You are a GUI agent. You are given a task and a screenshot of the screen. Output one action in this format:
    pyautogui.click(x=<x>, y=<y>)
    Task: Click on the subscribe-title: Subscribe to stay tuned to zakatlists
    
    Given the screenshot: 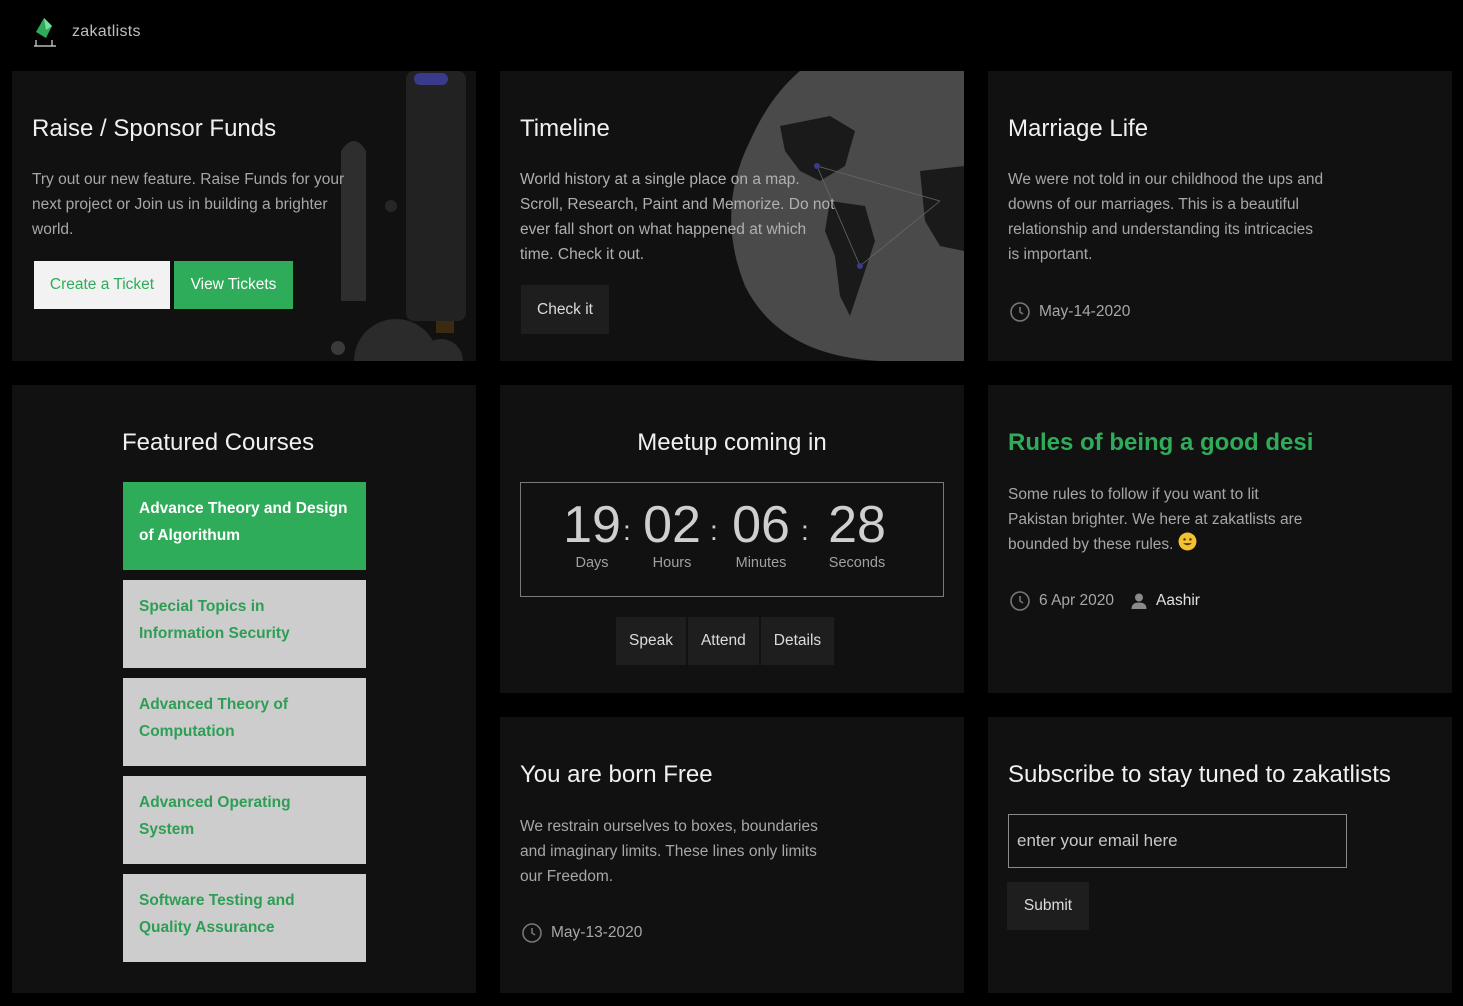 What is the action you would take?
    pyautogui.click(x=1199, y=774)
    